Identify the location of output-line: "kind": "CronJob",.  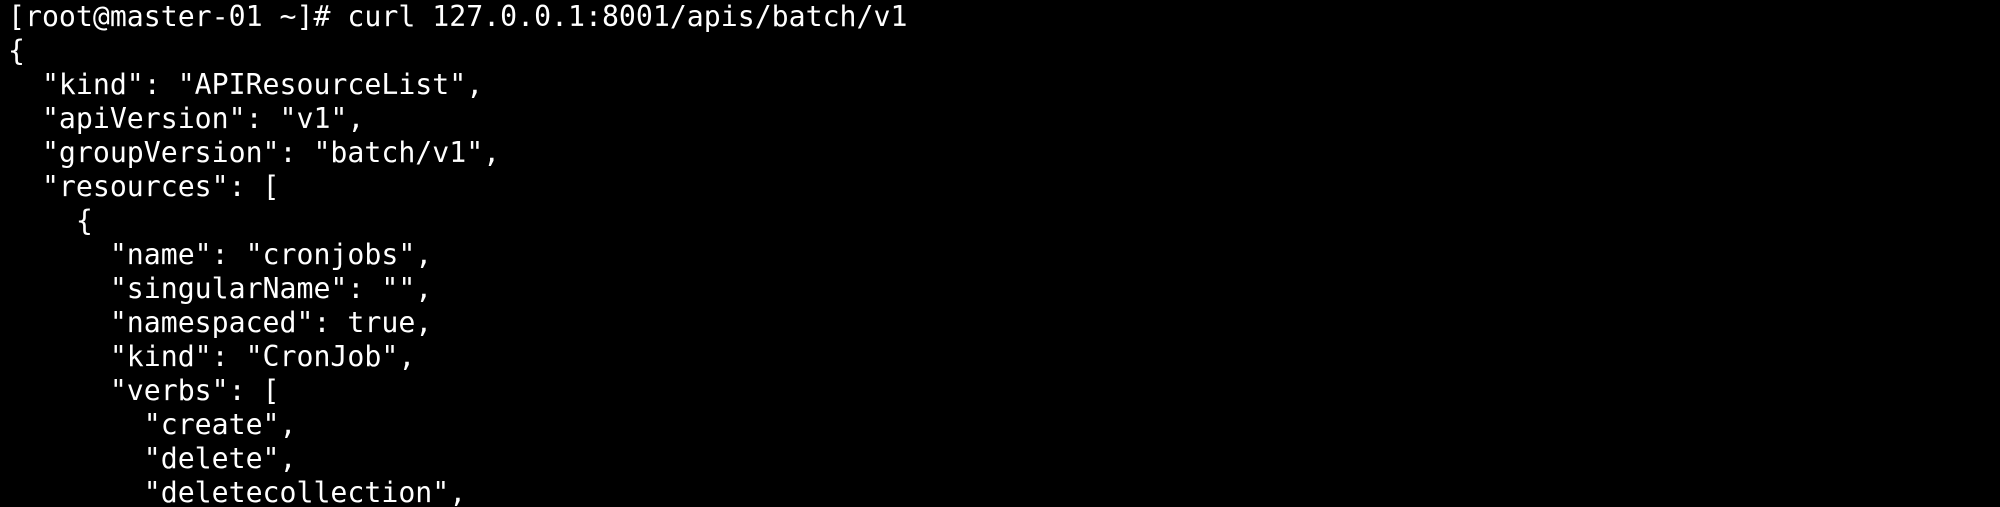
(212, 356).